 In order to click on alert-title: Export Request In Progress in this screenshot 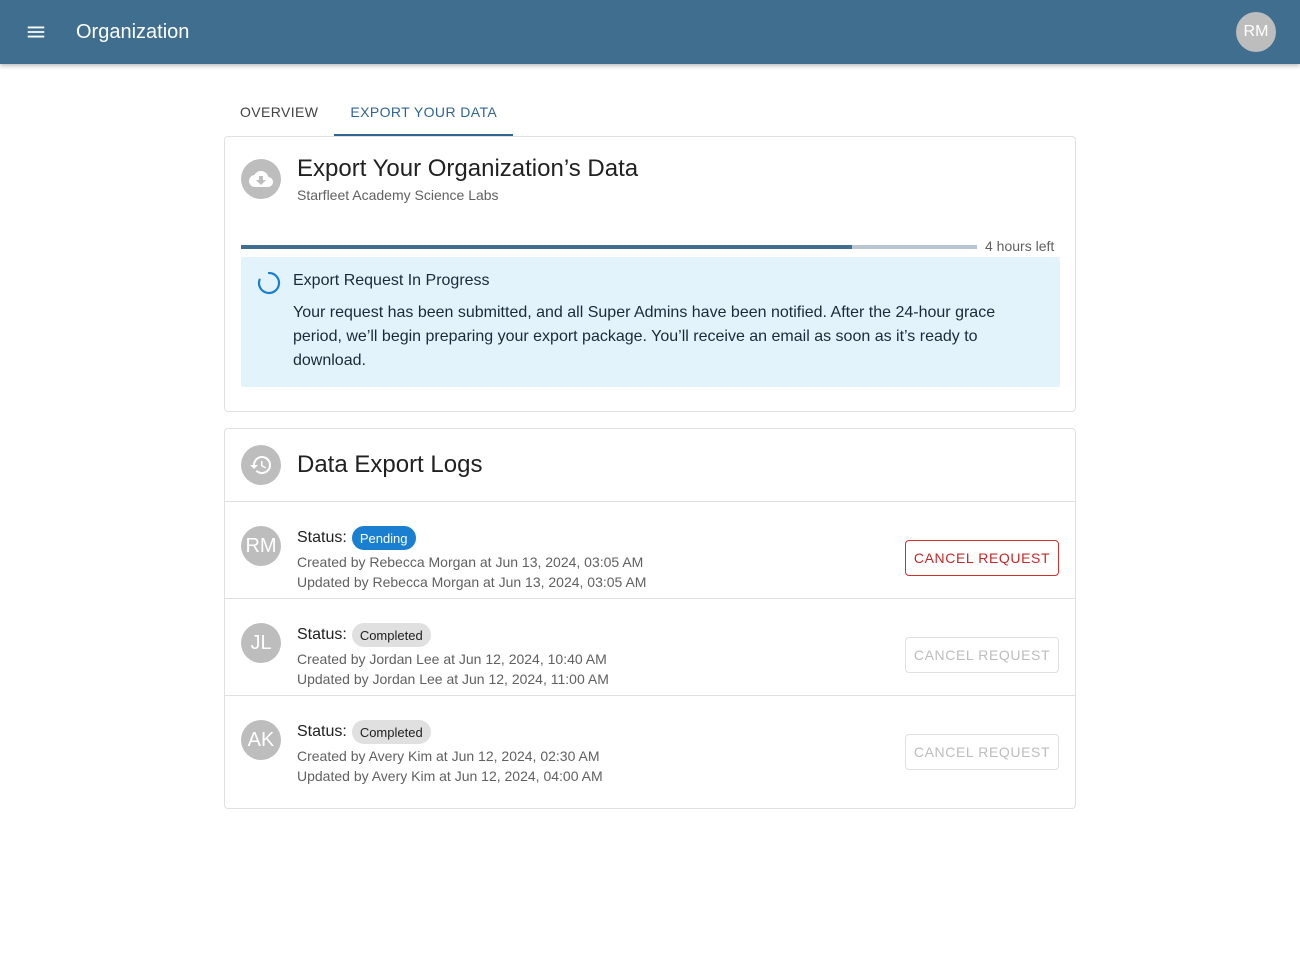, I will do `click(391, 280)`.